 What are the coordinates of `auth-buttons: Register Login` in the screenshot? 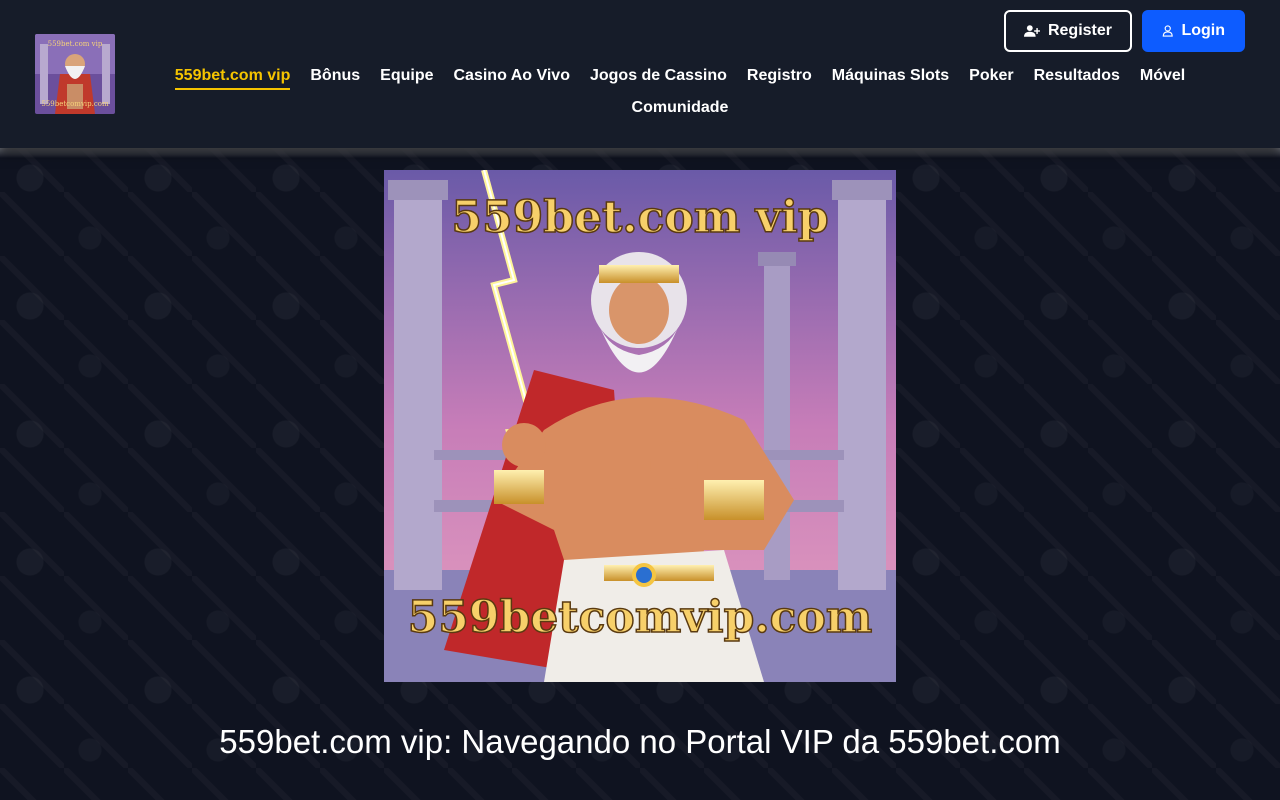 It's located at (1124, 31).